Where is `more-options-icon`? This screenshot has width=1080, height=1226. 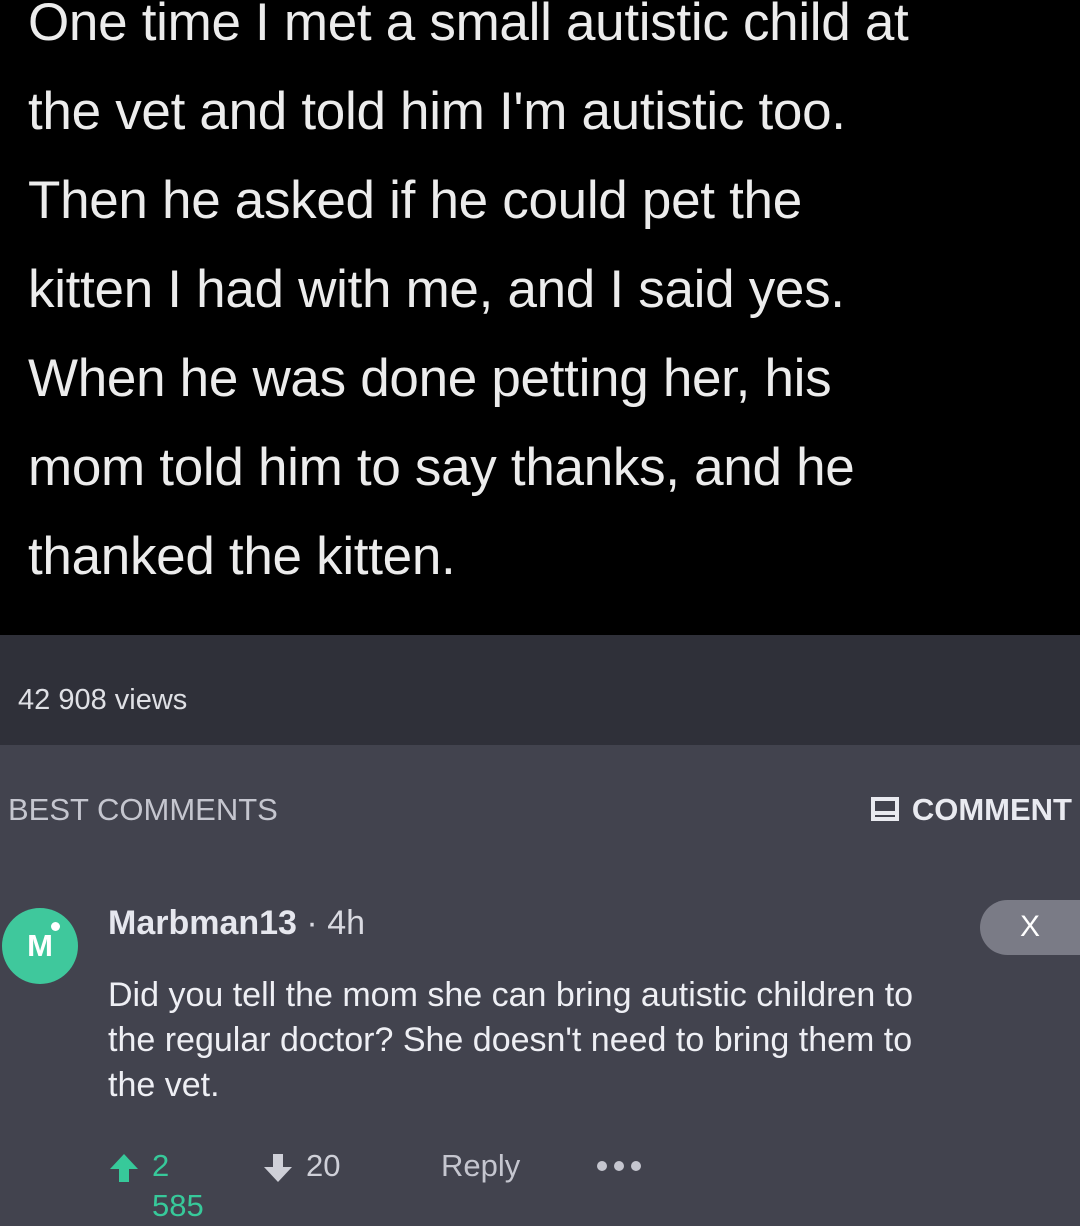
more-options-icon is located at coordinates (619, 1166).